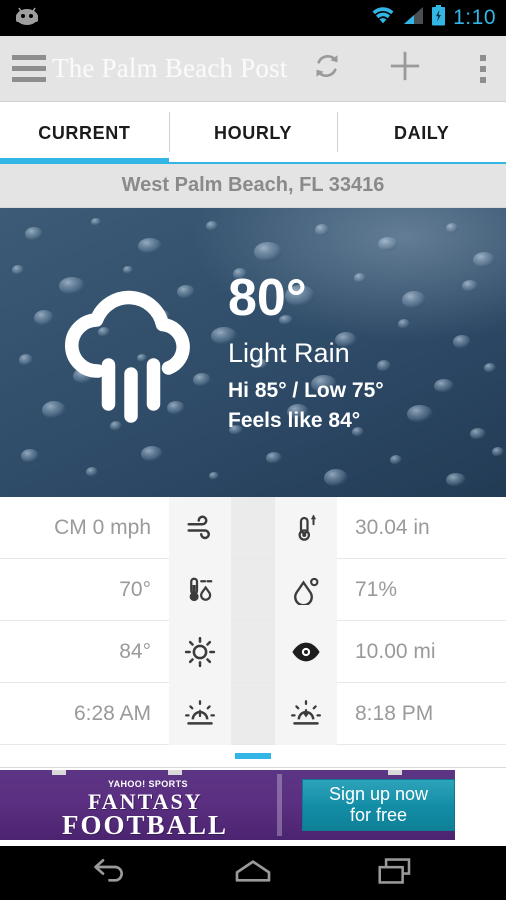 The width and height of the screenshot is (506, 900). What do you see at coordinates (148, 784) in the screenshot?
I see `ad-sponsor-label: YAHOO! SPORTS` at bounding box center [148, 784].